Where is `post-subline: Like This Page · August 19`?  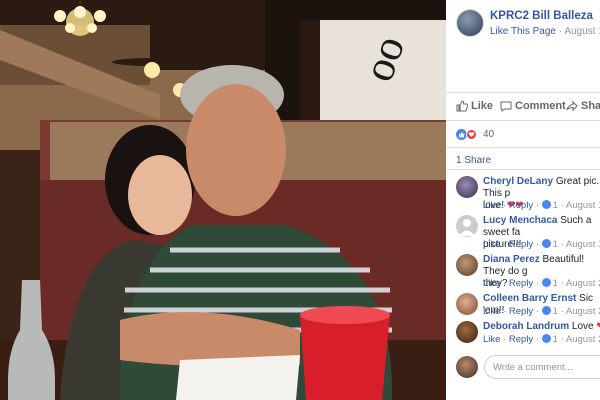 post-subline: Like This Page · August 19 is located at coordinates (545, 31).